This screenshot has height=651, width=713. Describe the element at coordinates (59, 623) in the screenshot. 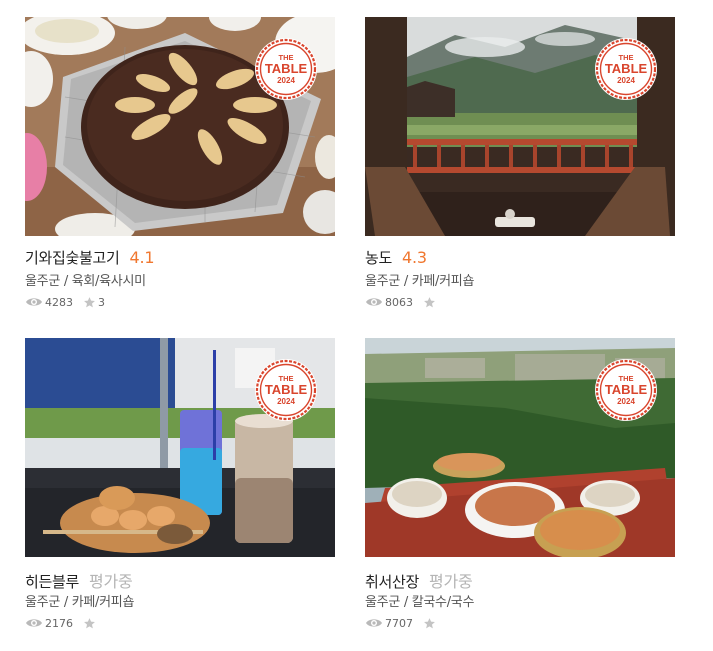

I see `view-count: 2176` at that location.